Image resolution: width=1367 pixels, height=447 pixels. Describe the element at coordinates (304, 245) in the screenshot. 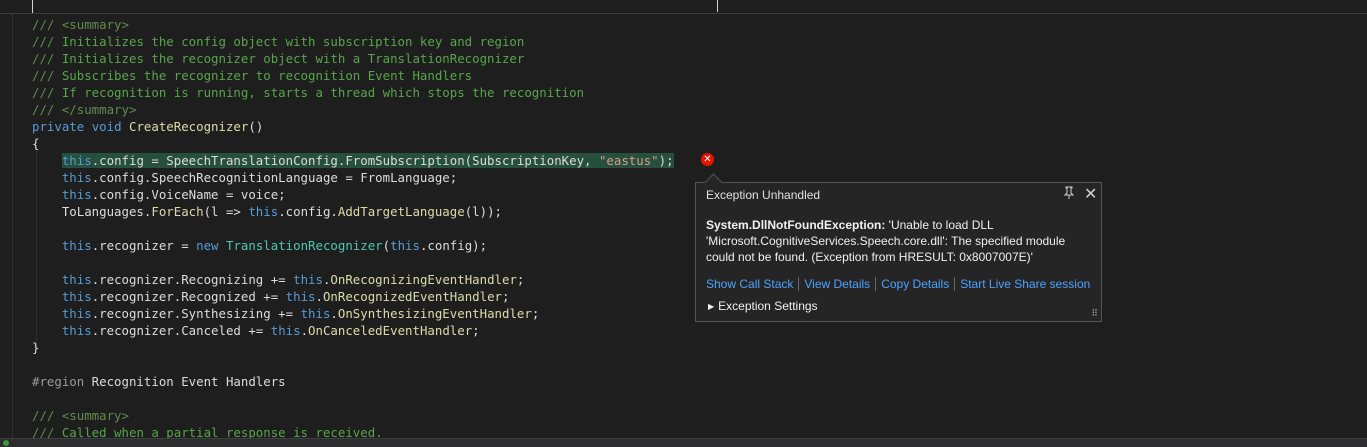

I see `code-token: TranslationRecognizer` at that location.